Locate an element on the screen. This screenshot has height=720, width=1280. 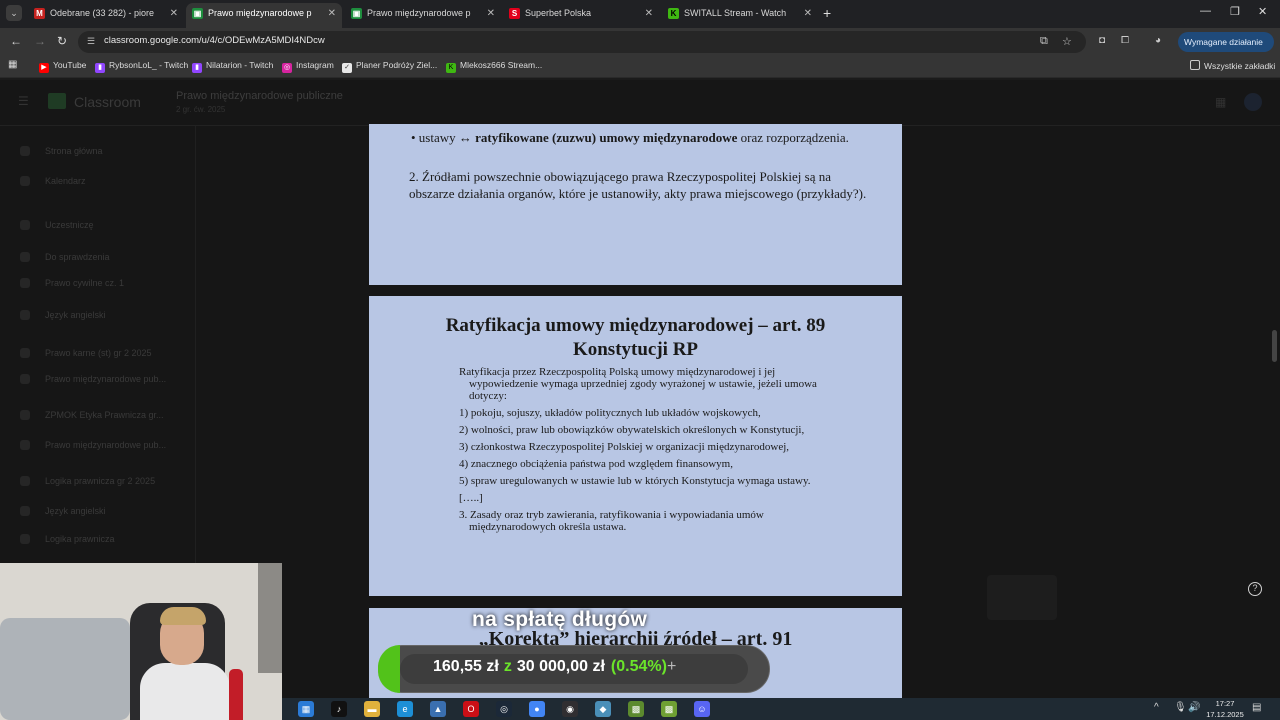
maximize-icon: ❐ is located at coordinates (1235, 11).